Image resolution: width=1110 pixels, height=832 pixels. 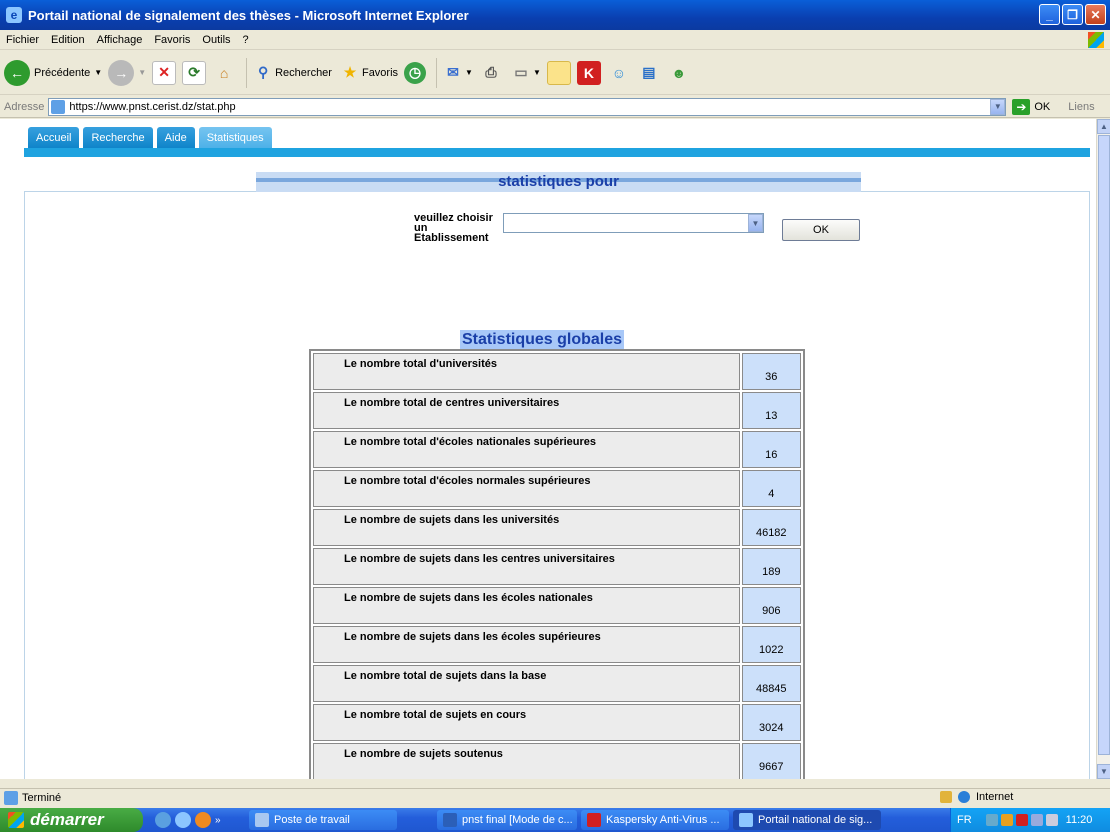 I want to click on tab-accueil: Accueil, so click(x=54, y=138).